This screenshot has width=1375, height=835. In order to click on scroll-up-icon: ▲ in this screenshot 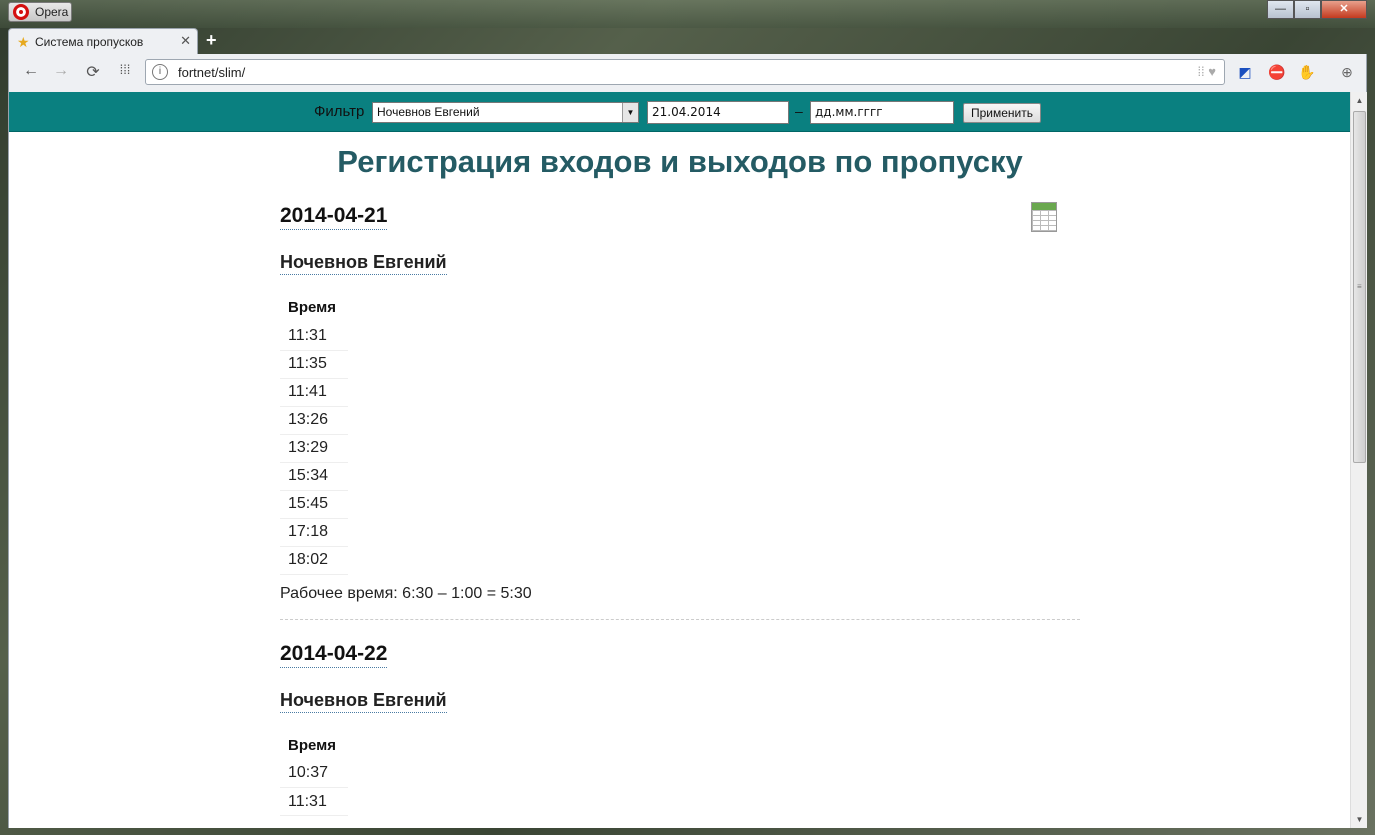, I will do `click(1359, 100)`.